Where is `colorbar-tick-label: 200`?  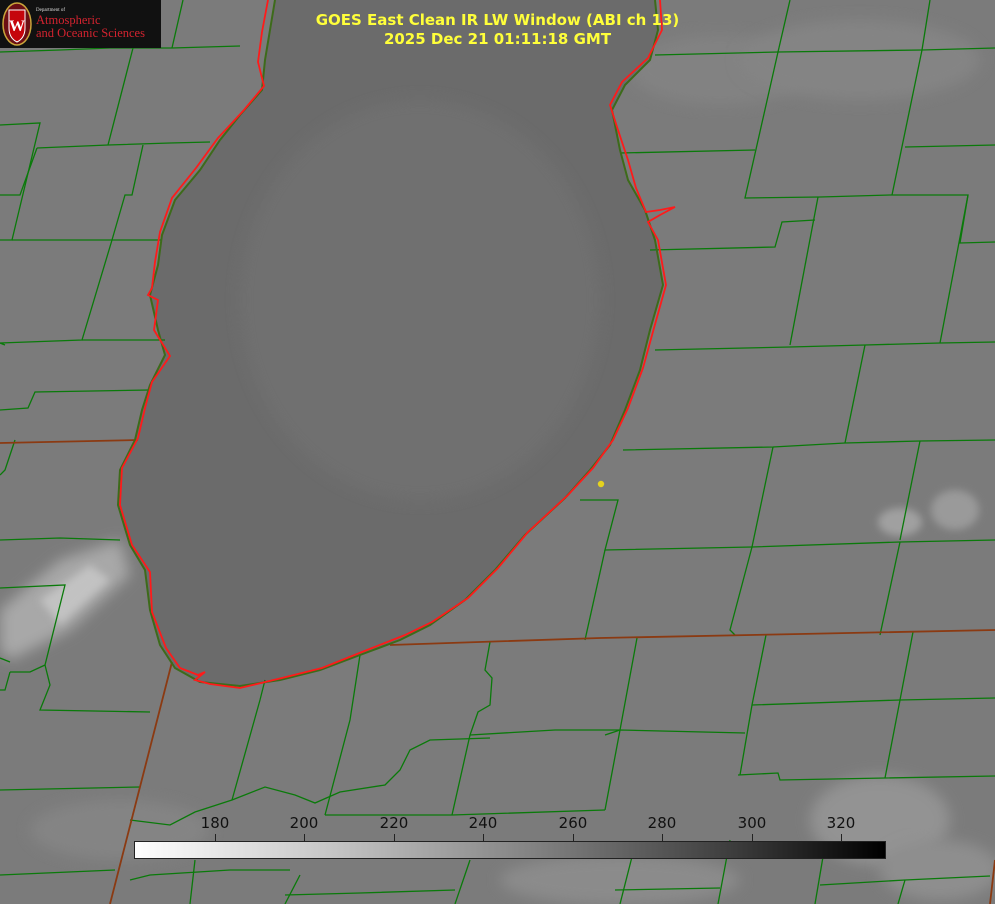 colorbar-tick-label: 200 is located at coordinates (304, 823).